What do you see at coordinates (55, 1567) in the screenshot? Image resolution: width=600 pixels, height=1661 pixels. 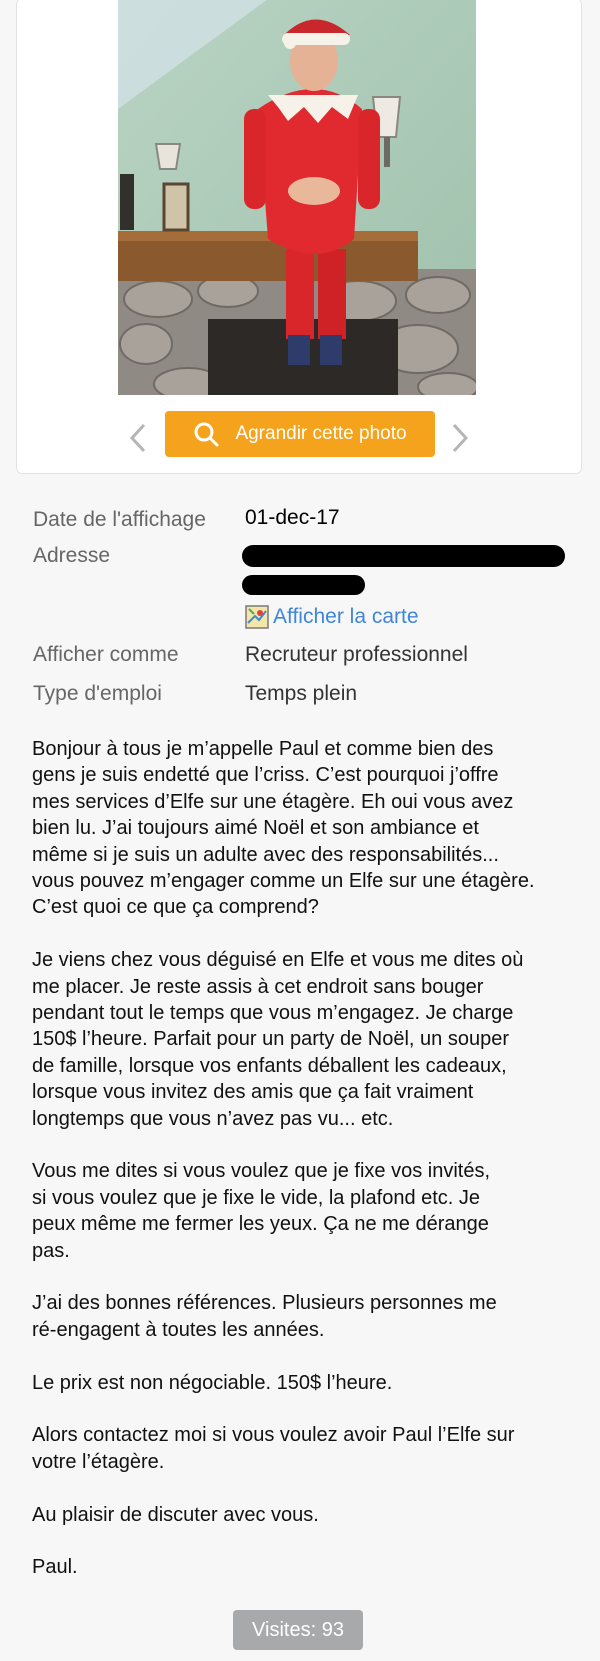 I see `description-paragraph: Paul.` at bounding box center [55, 1567].